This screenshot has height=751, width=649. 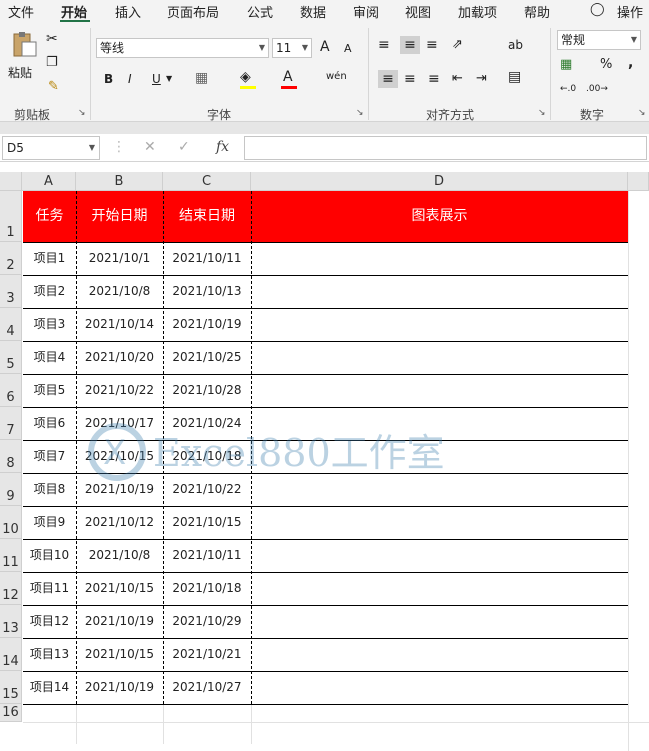 What do you see at coordinates (49, 687) in the screenshot?
I see `task-cell: 项目14` at bounding box center [49, 687].